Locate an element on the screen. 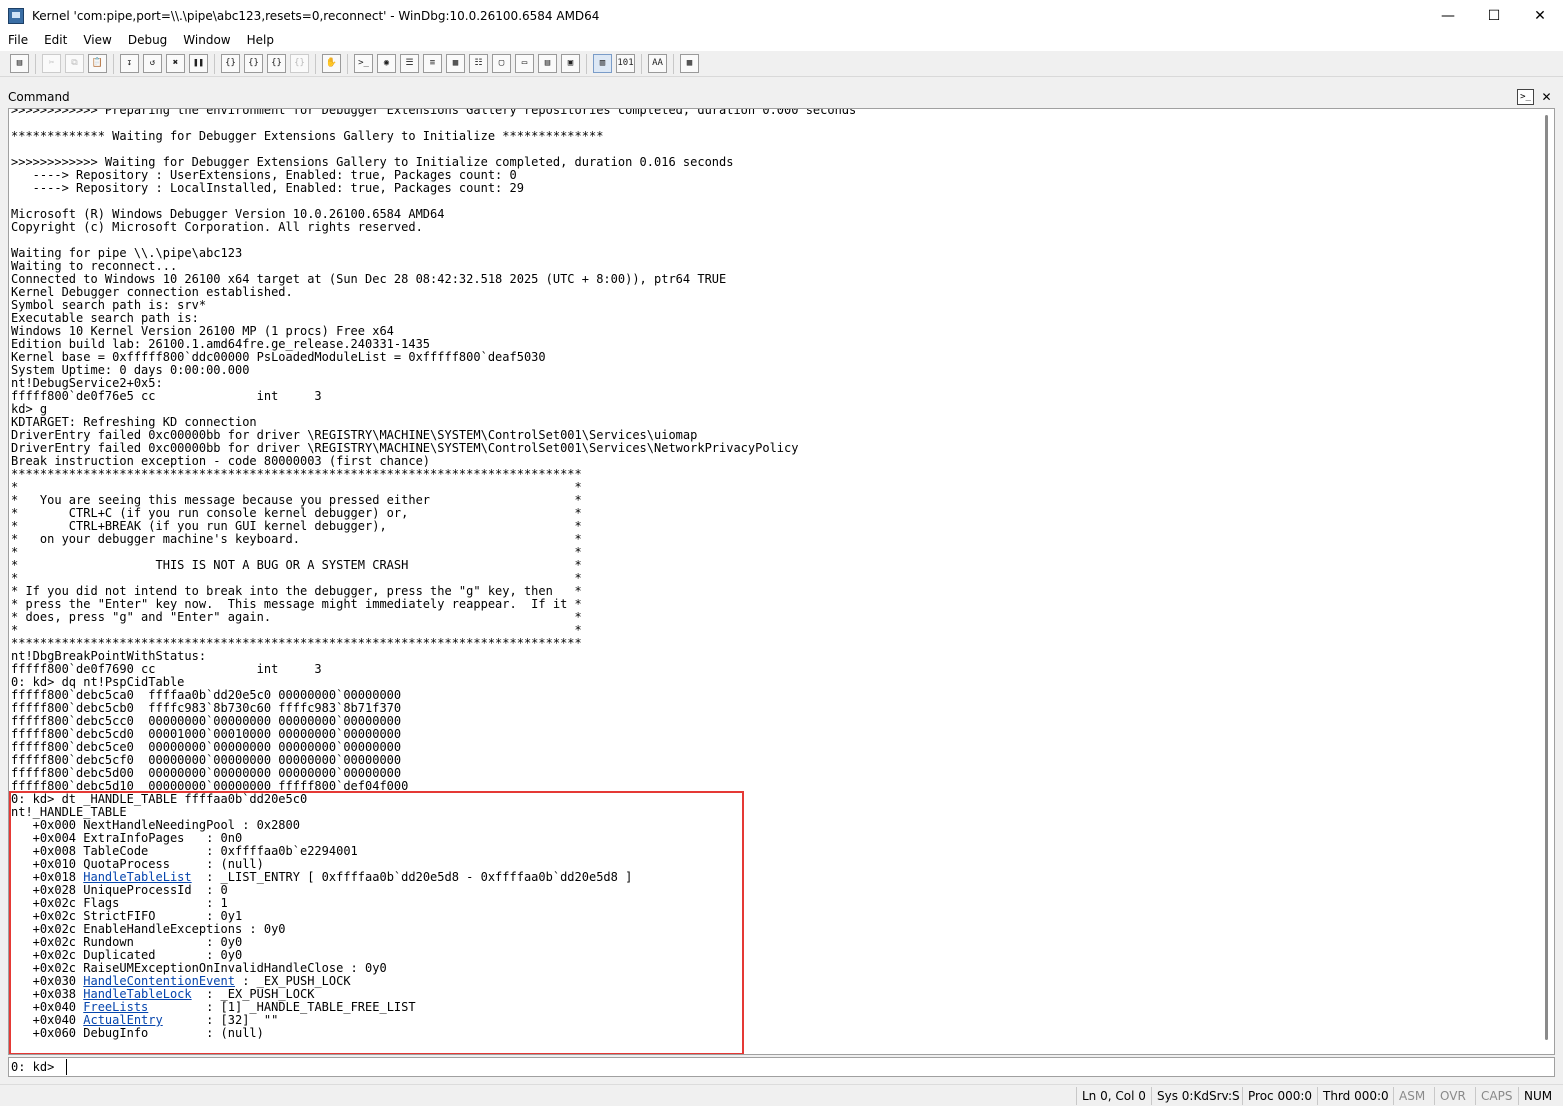 The width and height of the screenshot is (1563, 1106). memory-window-icon: ▦ is located at coordinates (455, 63).